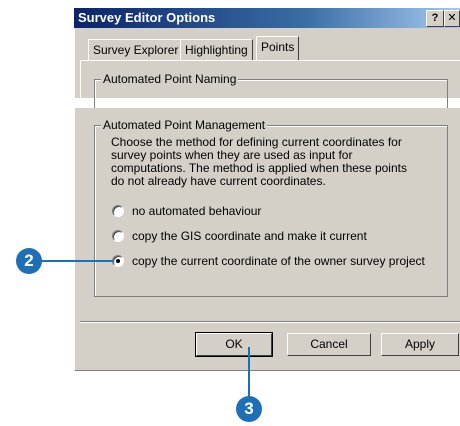 This screenshot has width=460, height=426. I want to click on callout-step-2: 2, so click(29, 261).